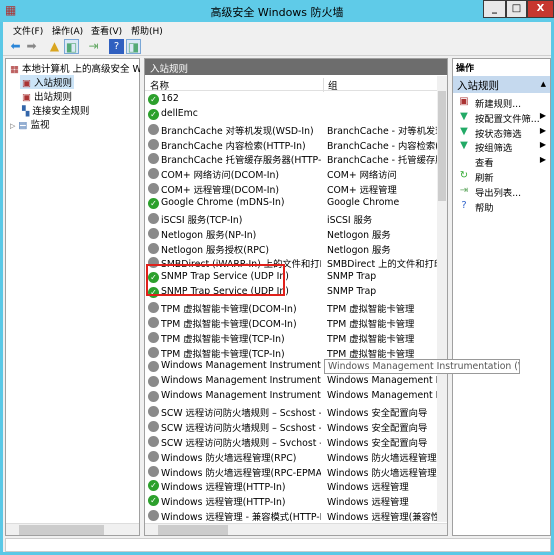  What do you see at coordinates (40, 125) in the screenshot?
I see `tree-item-label: 监视` at bounding box center [40, 125].